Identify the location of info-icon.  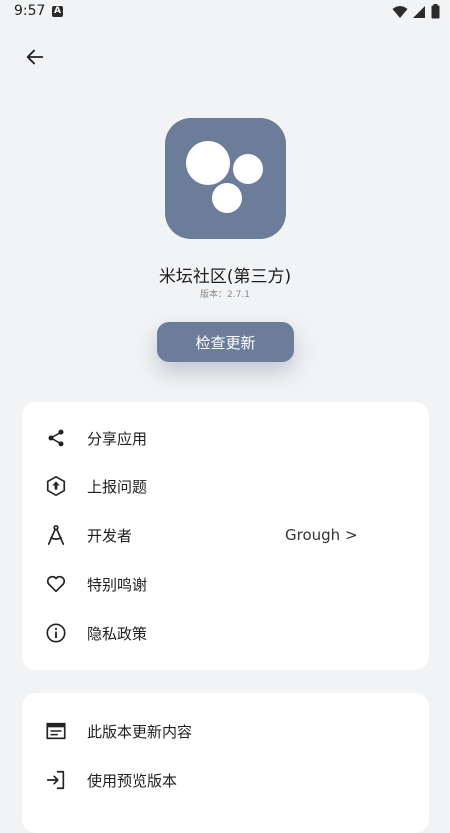
(56, 633).